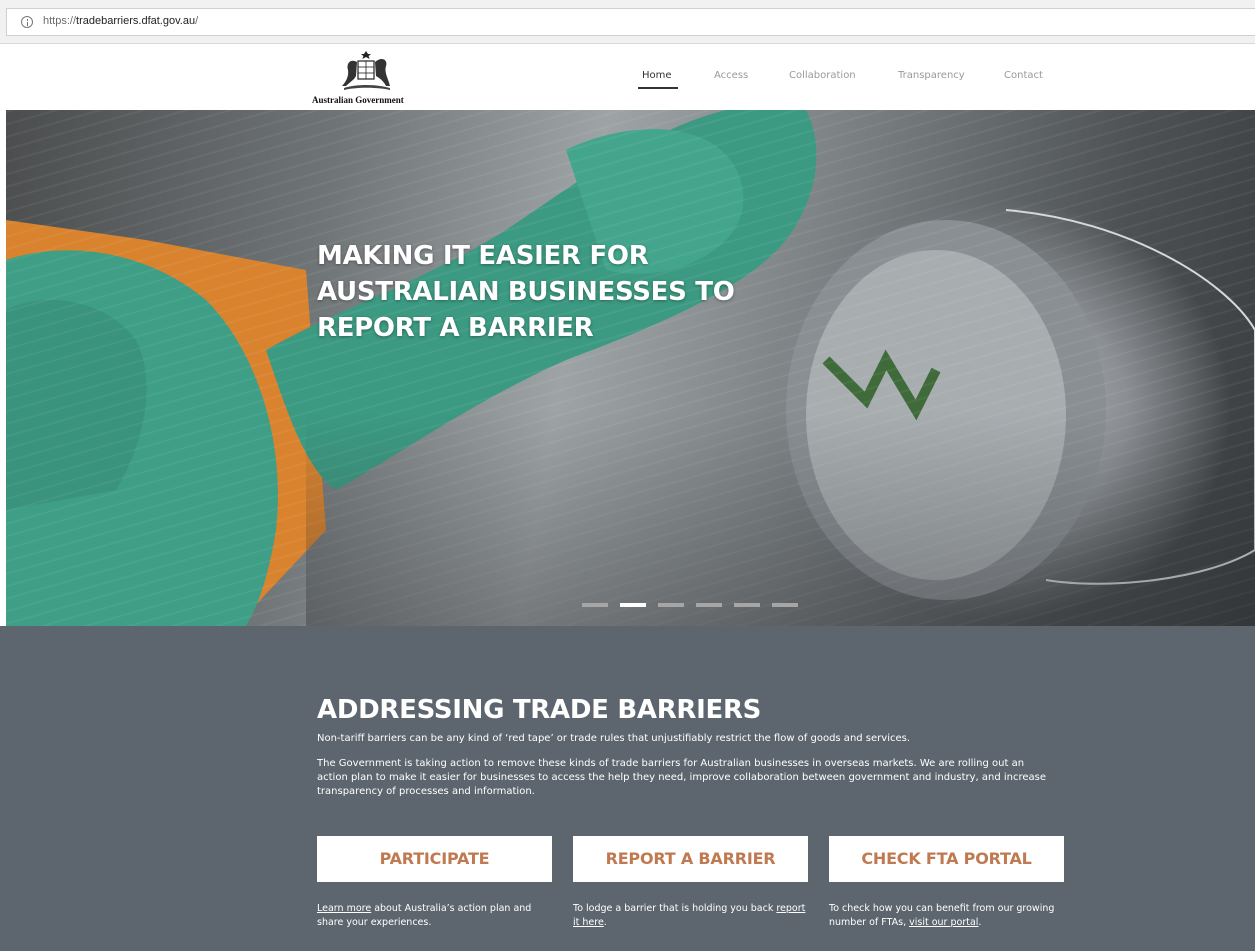  I want to click on coat-of-arms-icon, so click(366, 70).